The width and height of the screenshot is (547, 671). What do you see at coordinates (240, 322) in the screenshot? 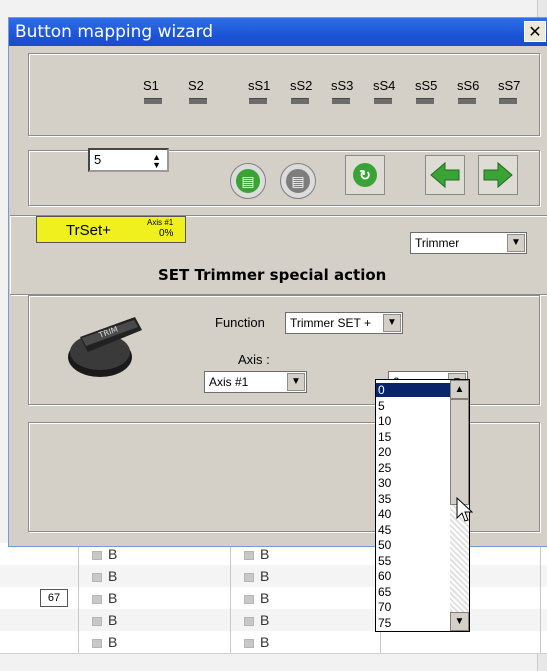
I see `function-label: Function` at bounding box center [240, 322].